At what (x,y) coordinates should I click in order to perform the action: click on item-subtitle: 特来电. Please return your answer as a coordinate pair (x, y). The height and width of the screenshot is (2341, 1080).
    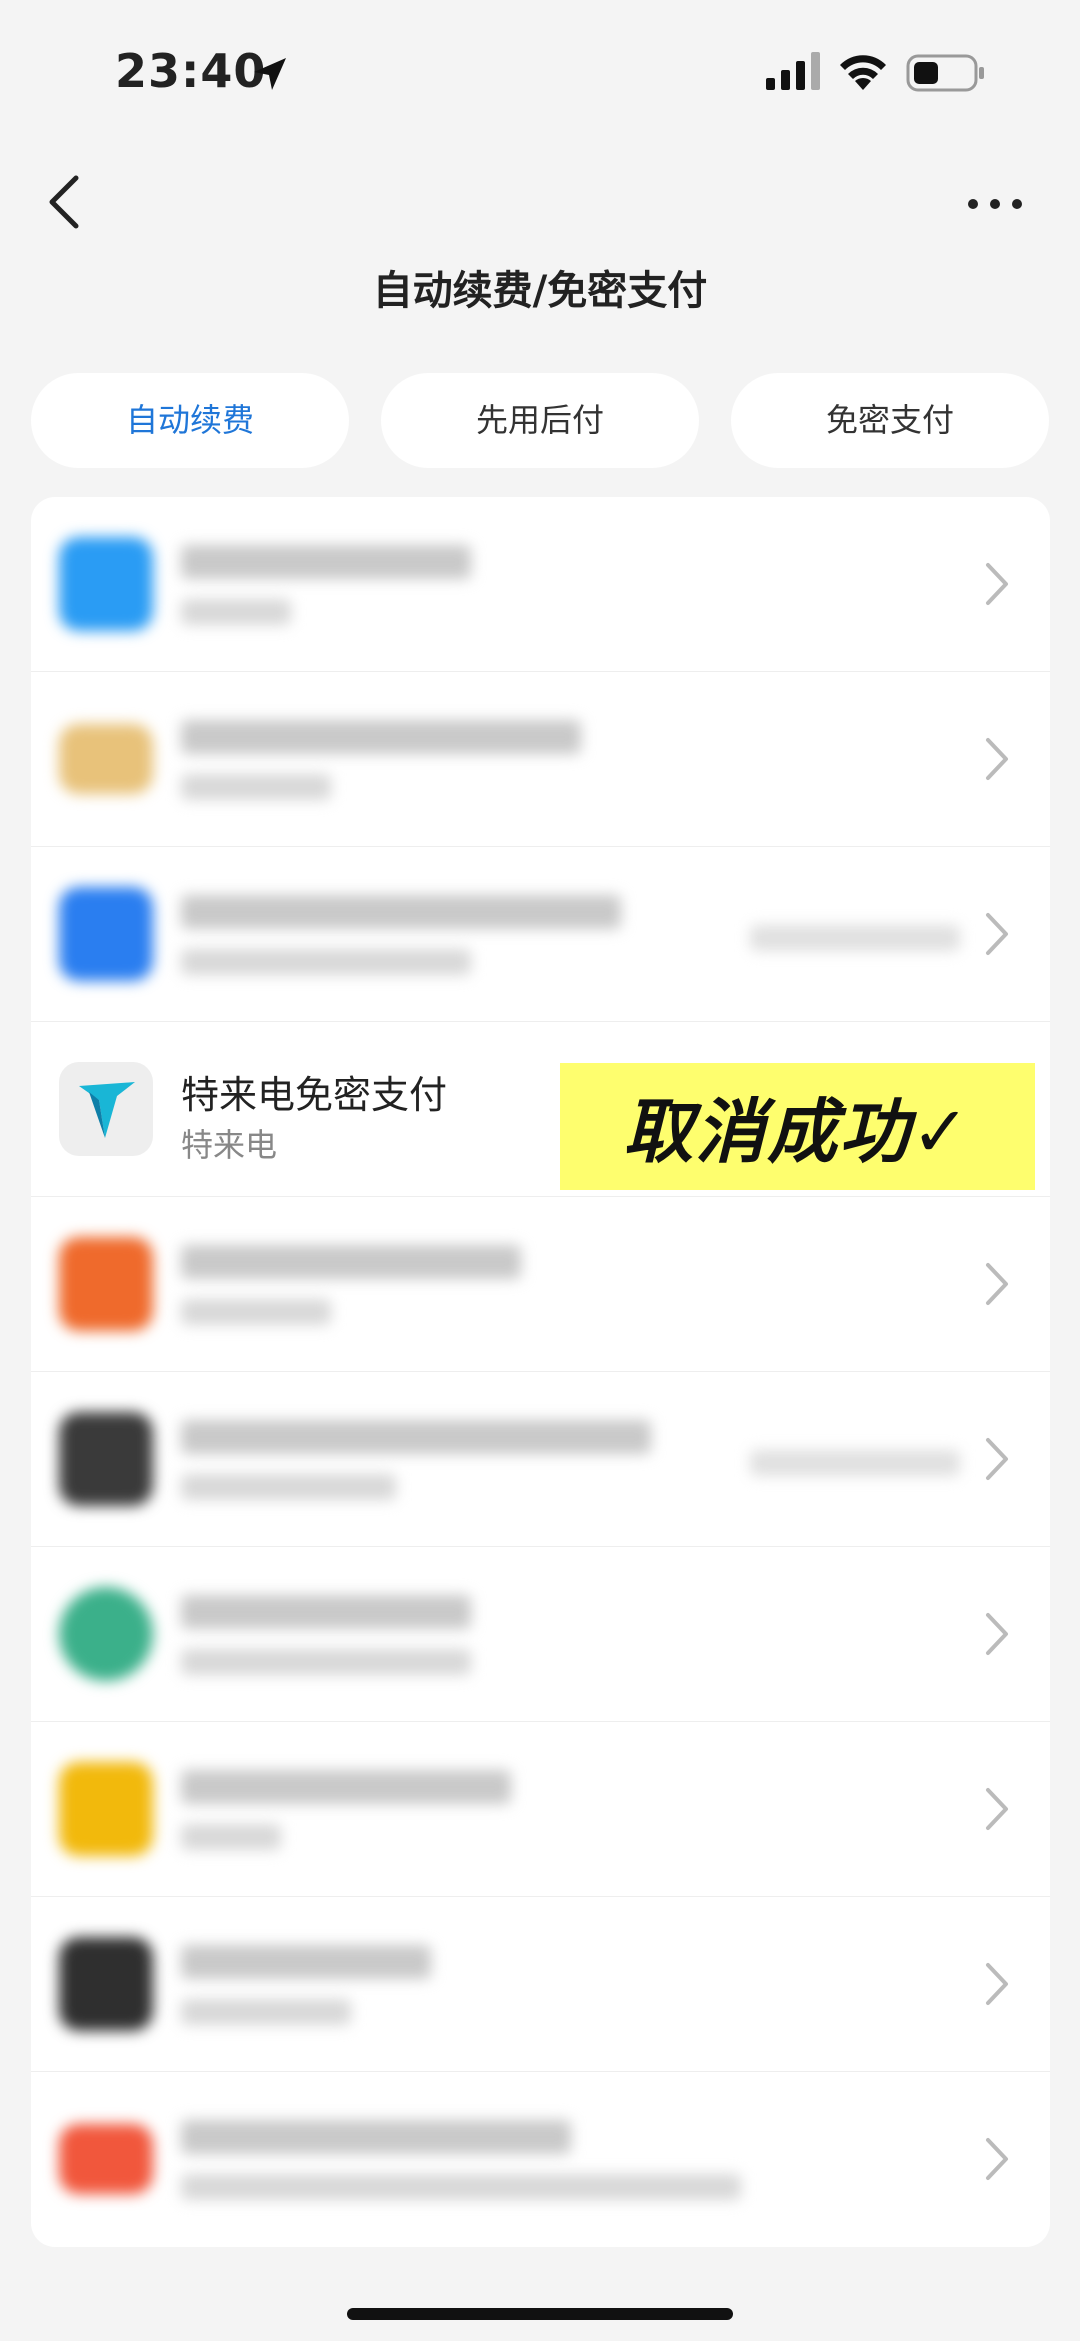
    Looking at the image, I should click on (229, 1145).